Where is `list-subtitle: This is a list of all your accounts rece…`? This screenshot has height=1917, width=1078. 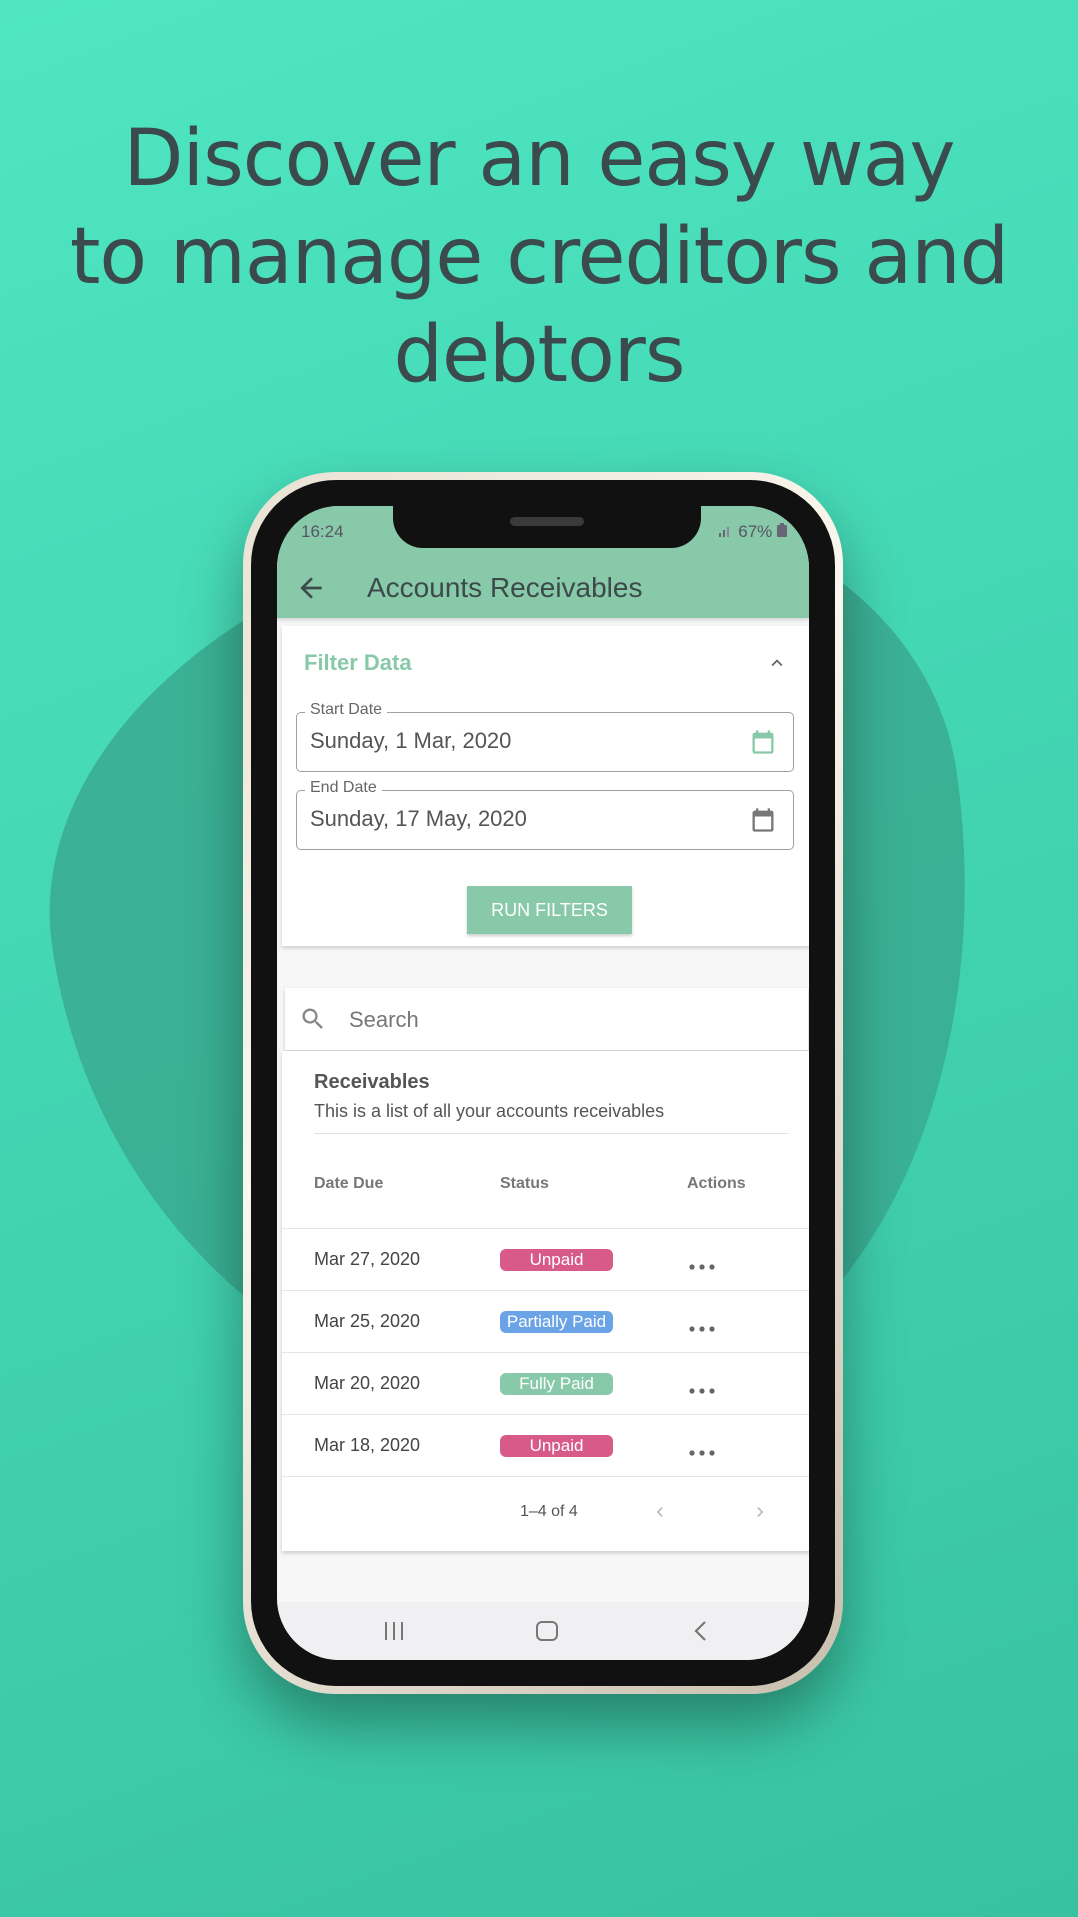 list-subtitle: This is a list of all your accounts rece… is located at coordinates (489, 1111).